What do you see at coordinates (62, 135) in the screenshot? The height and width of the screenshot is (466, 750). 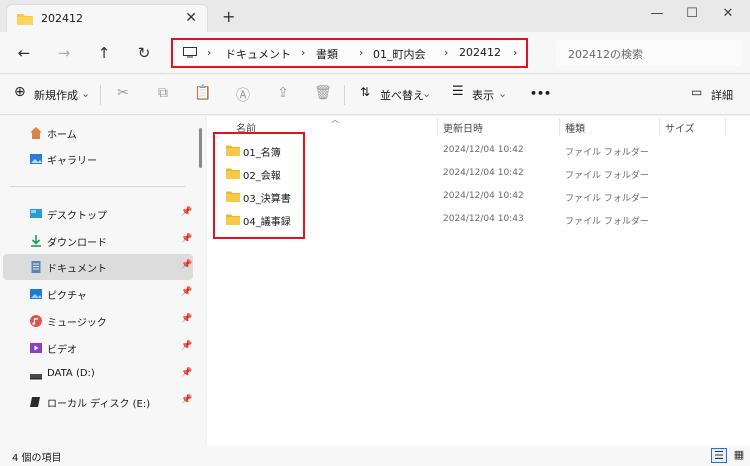 I see `sidebar-item-label: ホーム` at bounding box center [62, 135].